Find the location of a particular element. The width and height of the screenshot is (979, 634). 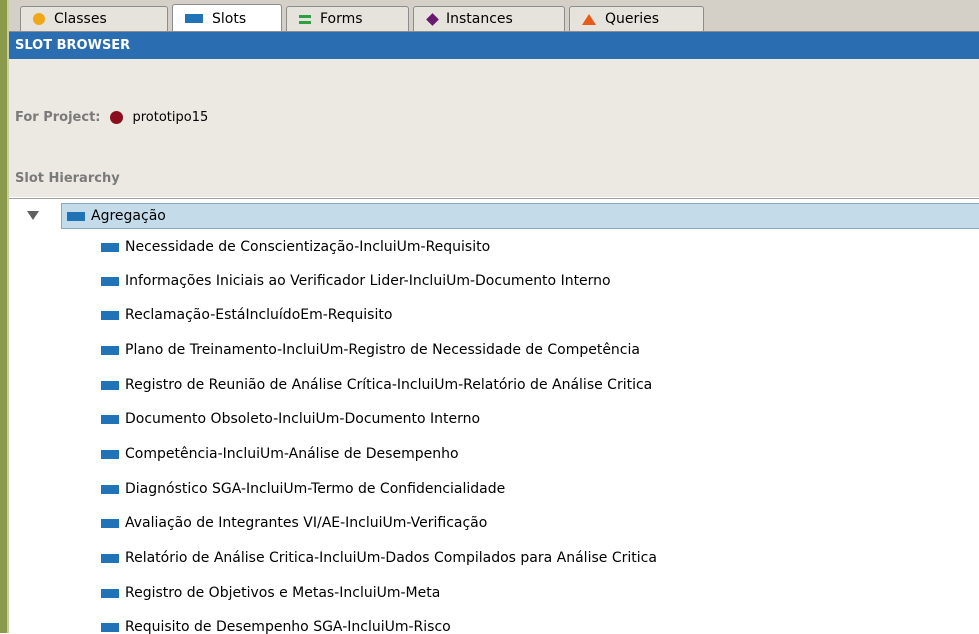

tab-label: Queries is located at coordinates (632, 19).